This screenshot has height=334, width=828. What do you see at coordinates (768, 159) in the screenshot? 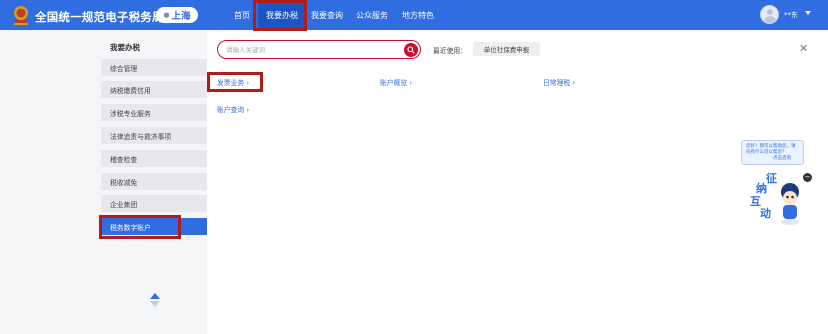
I see `assistant-consult-link: 点击咨询` at bounding box center [768, 159].